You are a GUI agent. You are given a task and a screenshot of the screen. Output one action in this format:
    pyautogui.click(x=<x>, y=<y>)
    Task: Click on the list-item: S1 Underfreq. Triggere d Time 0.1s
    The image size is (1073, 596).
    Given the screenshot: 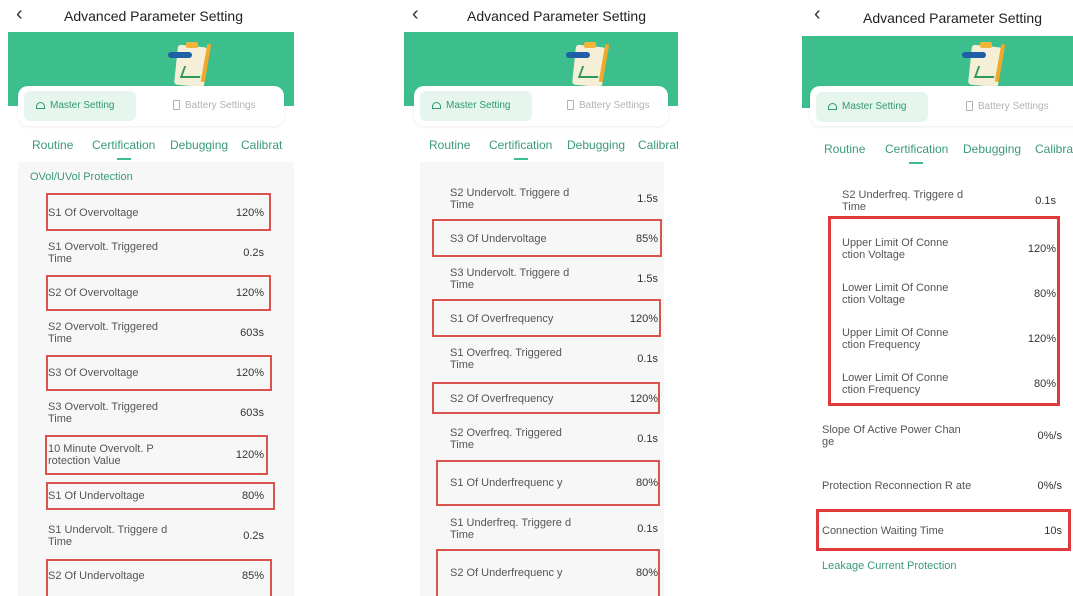 What is the action you would take?
    pyautogui.click(x=553, y=529)
    